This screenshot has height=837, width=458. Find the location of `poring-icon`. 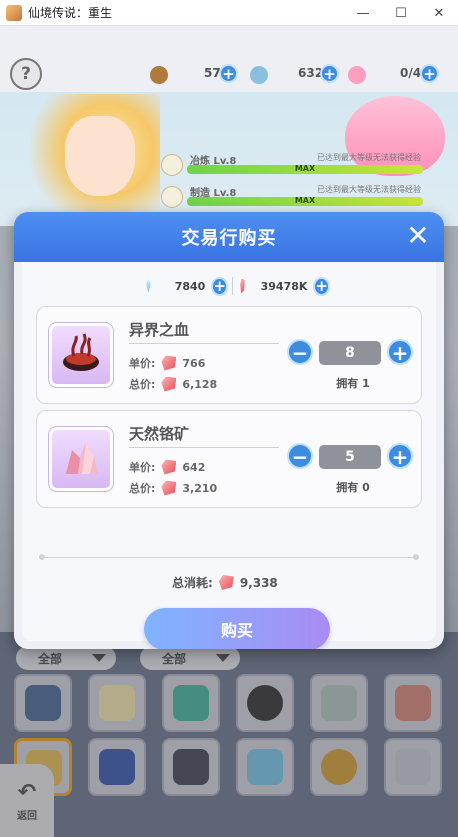

poring-icon is located at coordinates (357, 75).